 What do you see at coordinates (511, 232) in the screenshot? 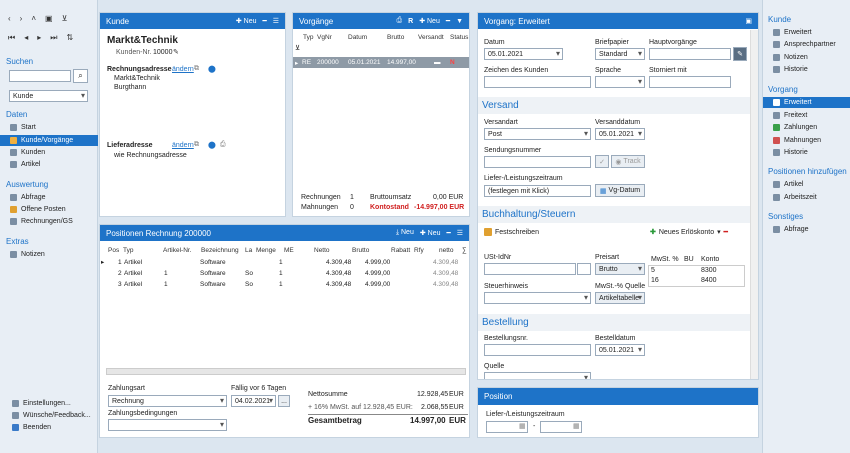
I see `lock-button: Festschreiben` at bounding box center [511, 232].